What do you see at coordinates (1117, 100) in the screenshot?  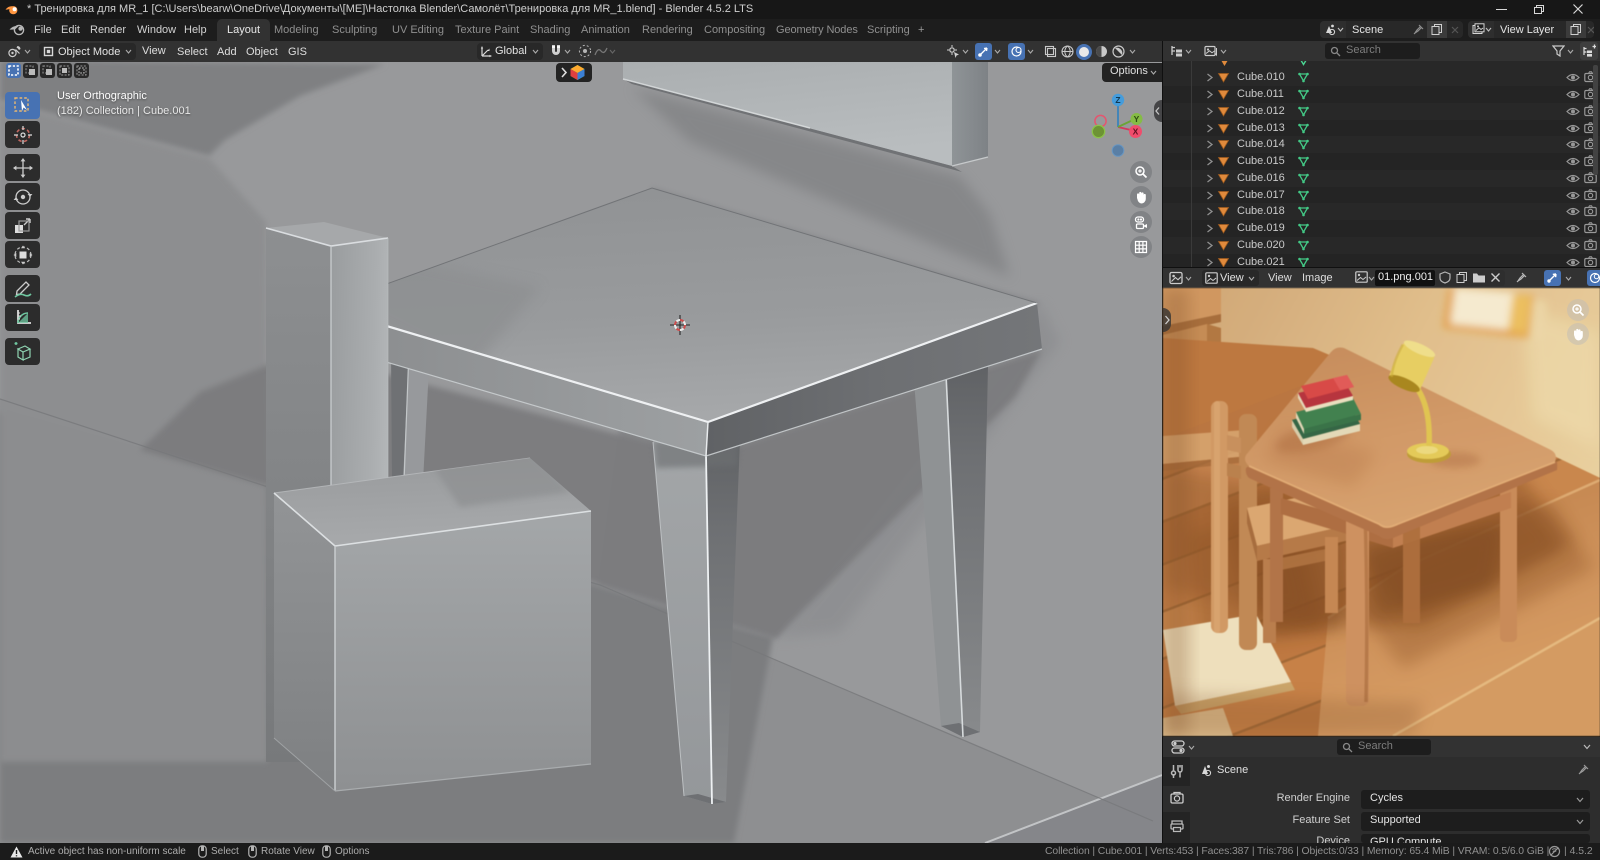 I see `svg-text: Z` at bounding box center [1117, 100].